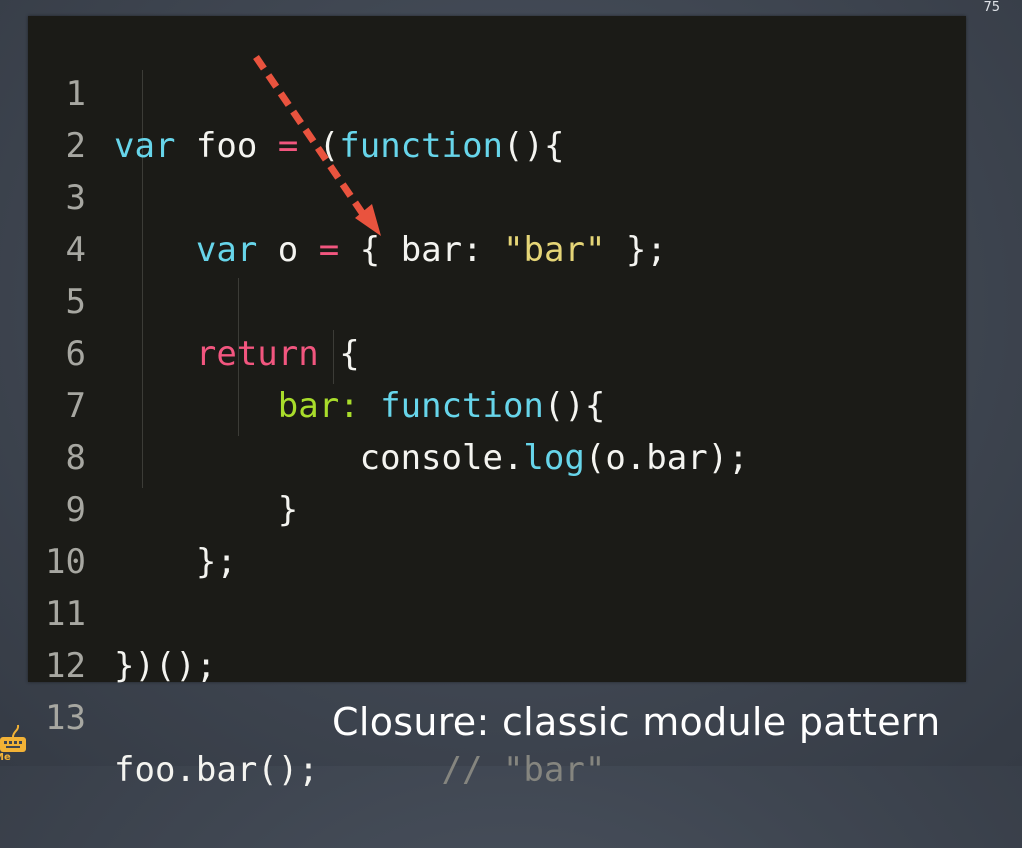 This screenshot has height=848, width=1022. I want to click on comment: // "bar", so click(523, 770).